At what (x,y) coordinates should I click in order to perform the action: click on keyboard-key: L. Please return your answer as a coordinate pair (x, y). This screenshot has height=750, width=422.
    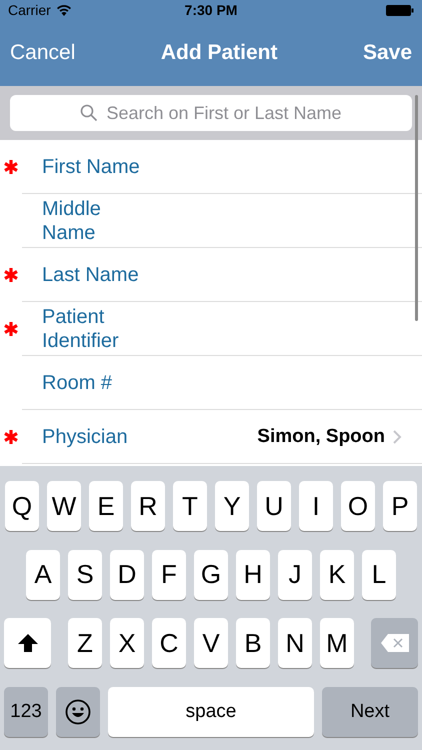
    Looking at the image, I should click on (379, 575).